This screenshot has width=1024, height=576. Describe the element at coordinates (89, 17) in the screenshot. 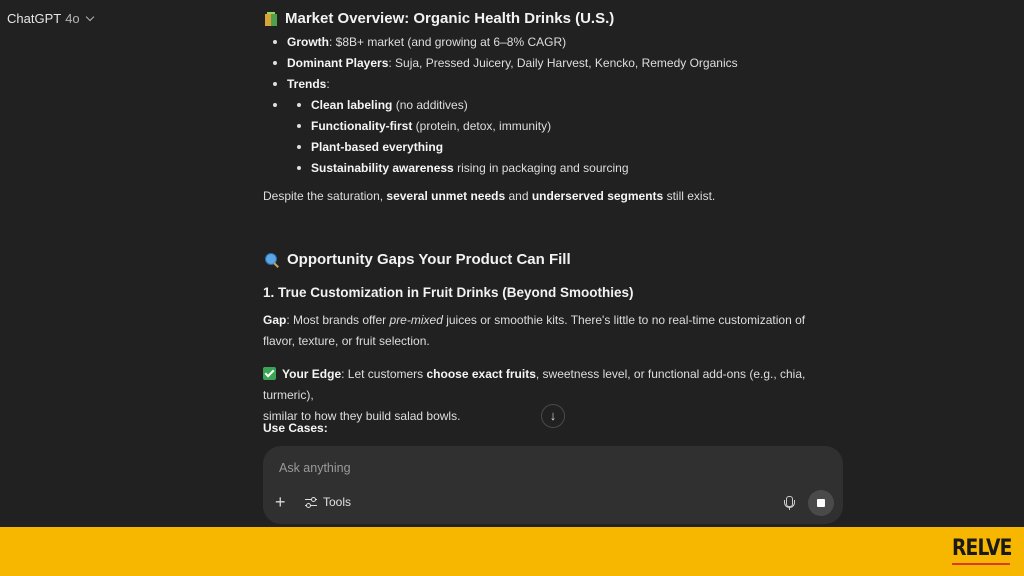

I see `chevron-down-icon` at that location.